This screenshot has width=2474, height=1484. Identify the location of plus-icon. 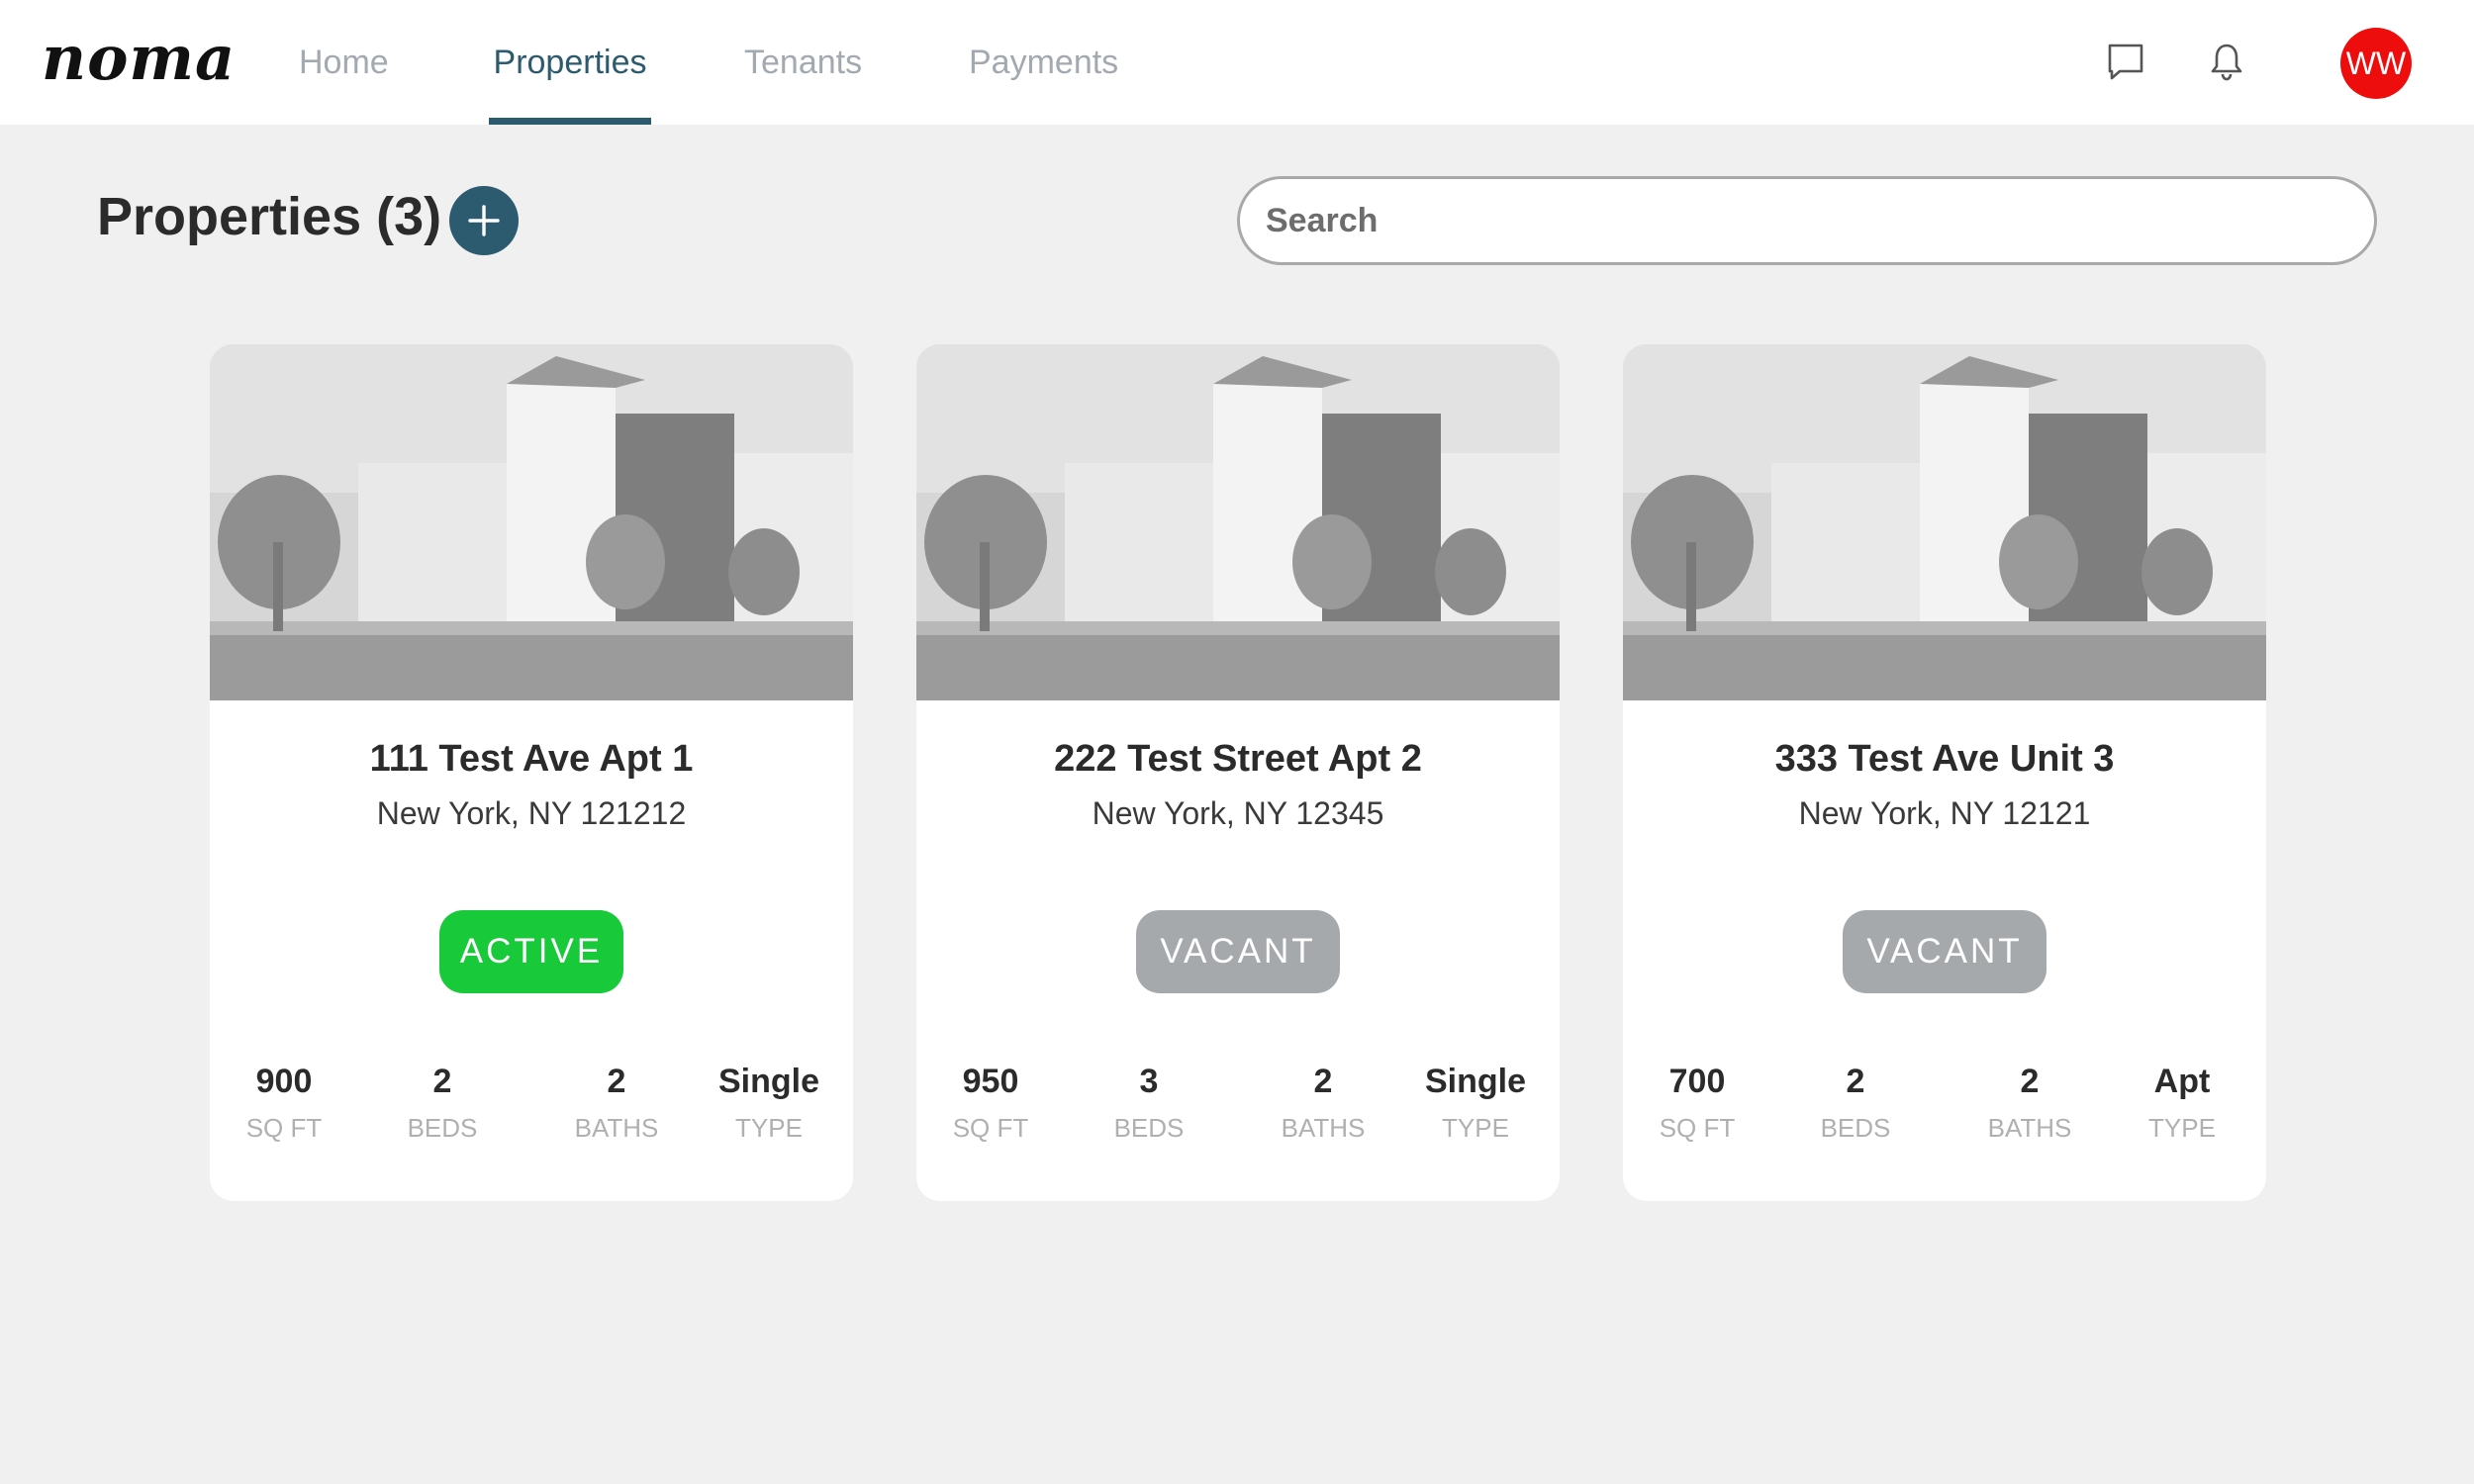
(484, 220).